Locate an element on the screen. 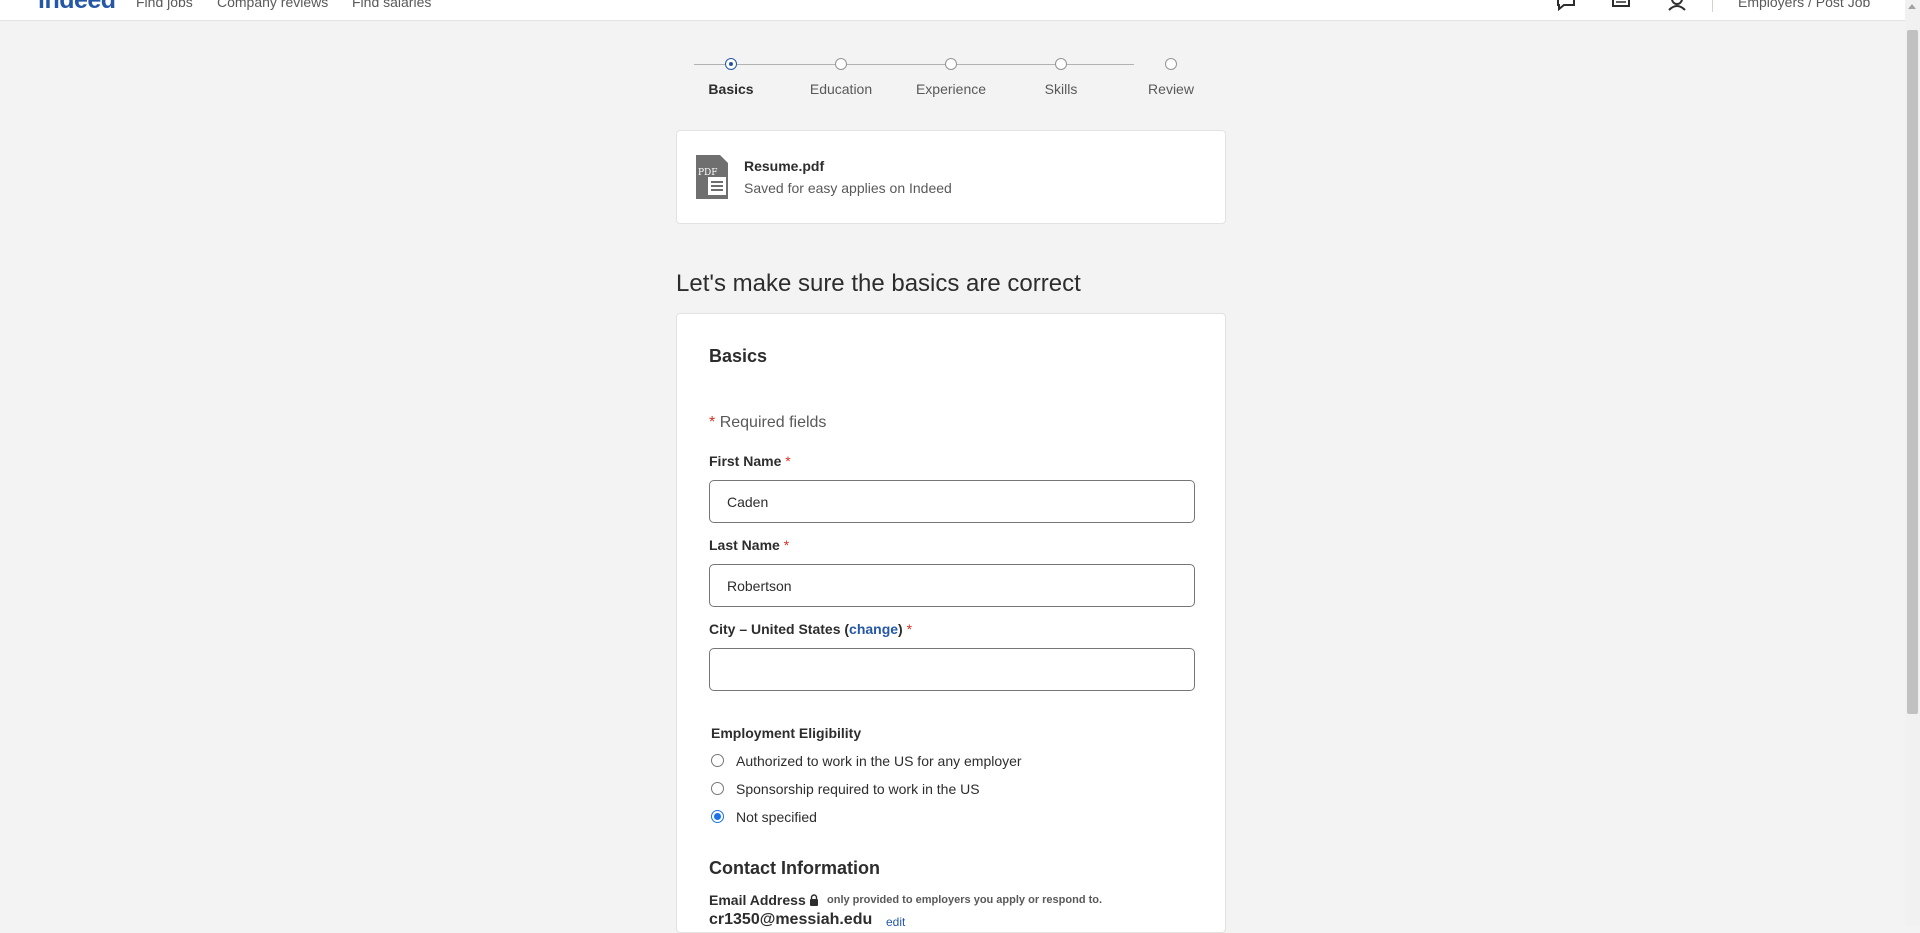  svg-text: PDF is located at coordinates (708, 173).